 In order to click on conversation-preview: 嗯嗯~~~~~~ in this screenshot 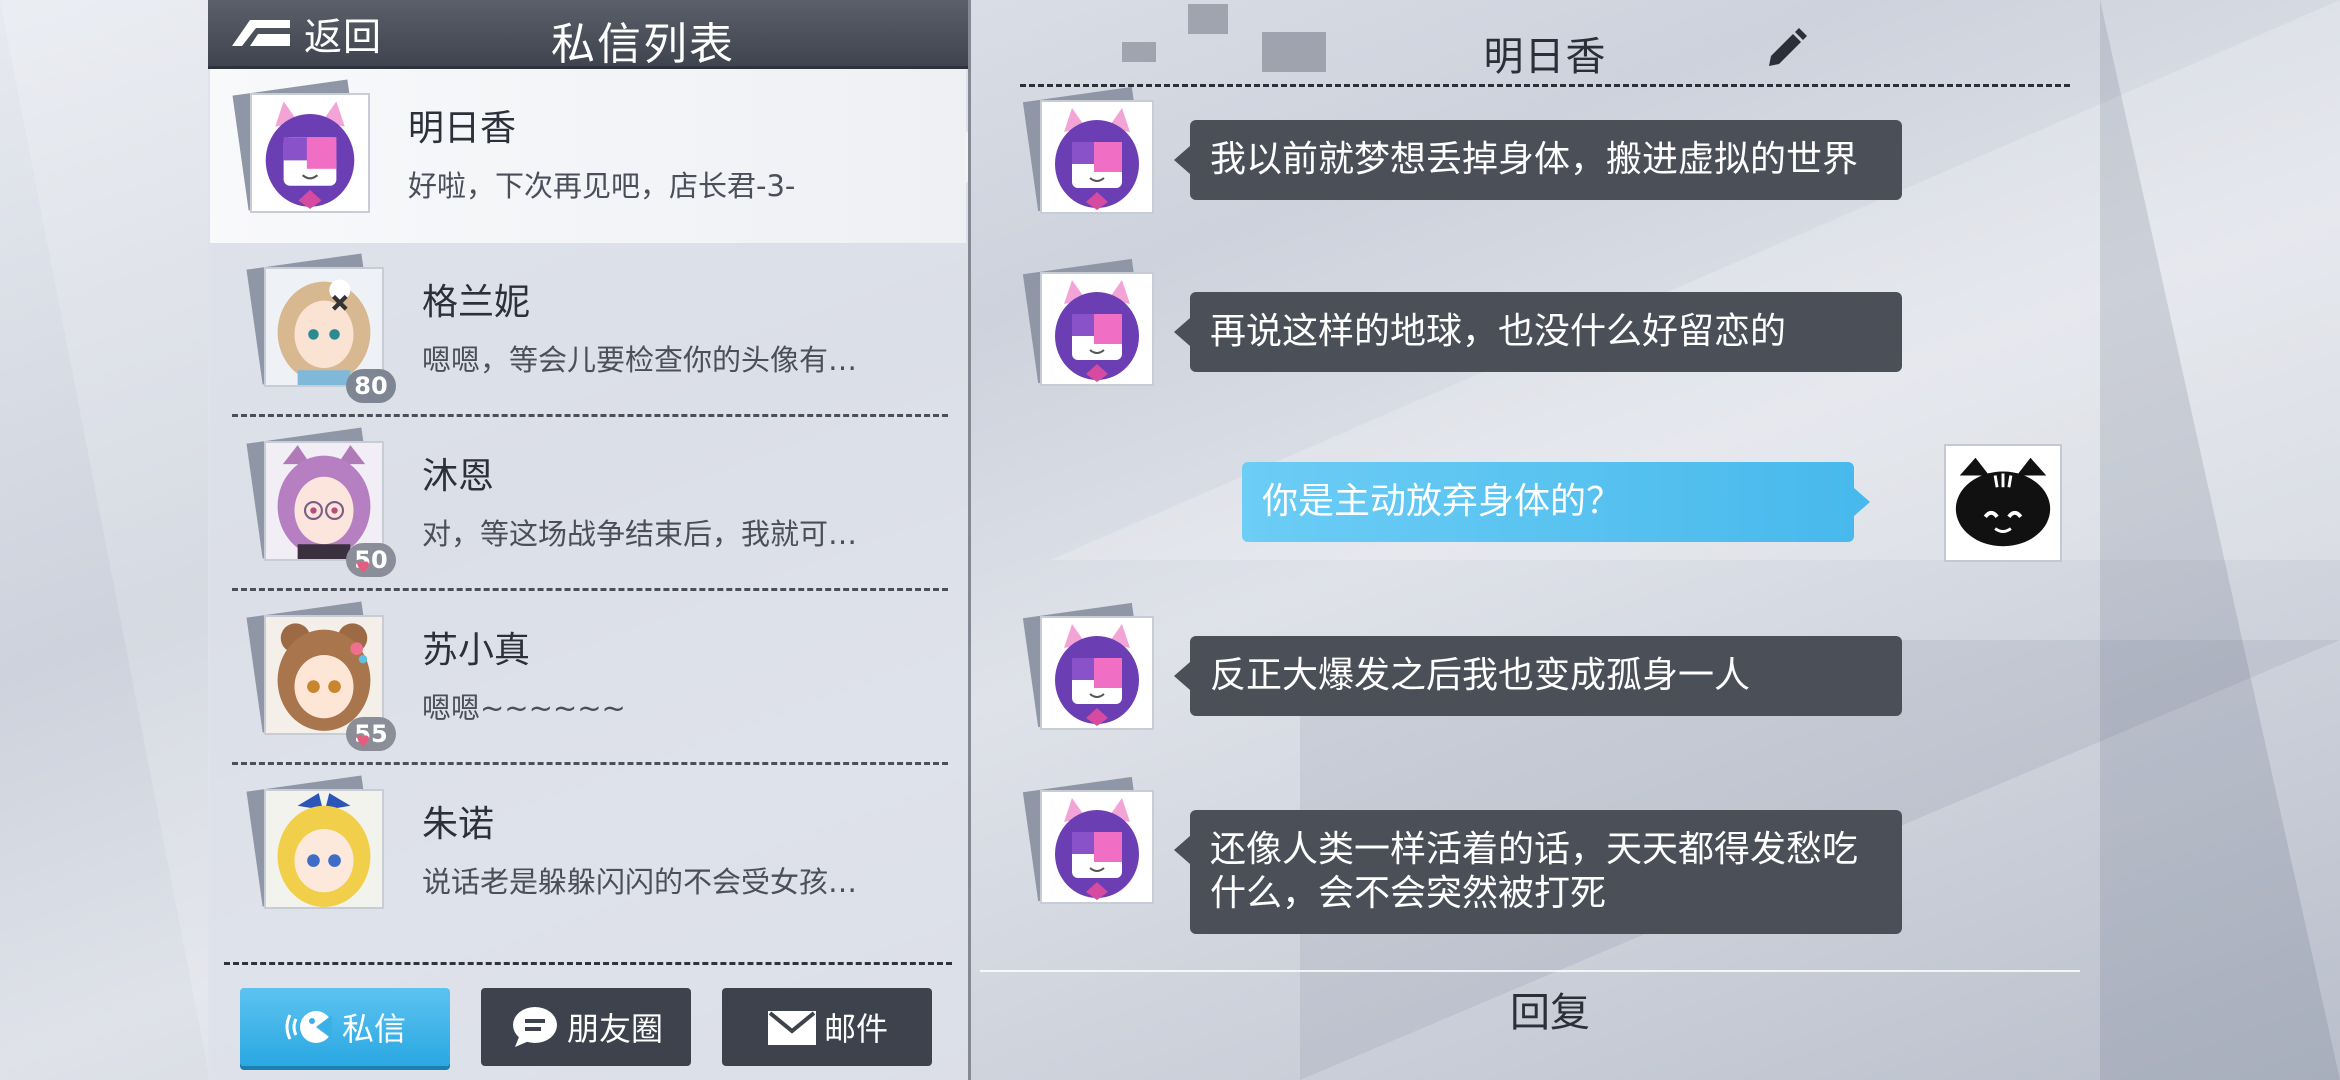, I will do `click(524, 708)`.